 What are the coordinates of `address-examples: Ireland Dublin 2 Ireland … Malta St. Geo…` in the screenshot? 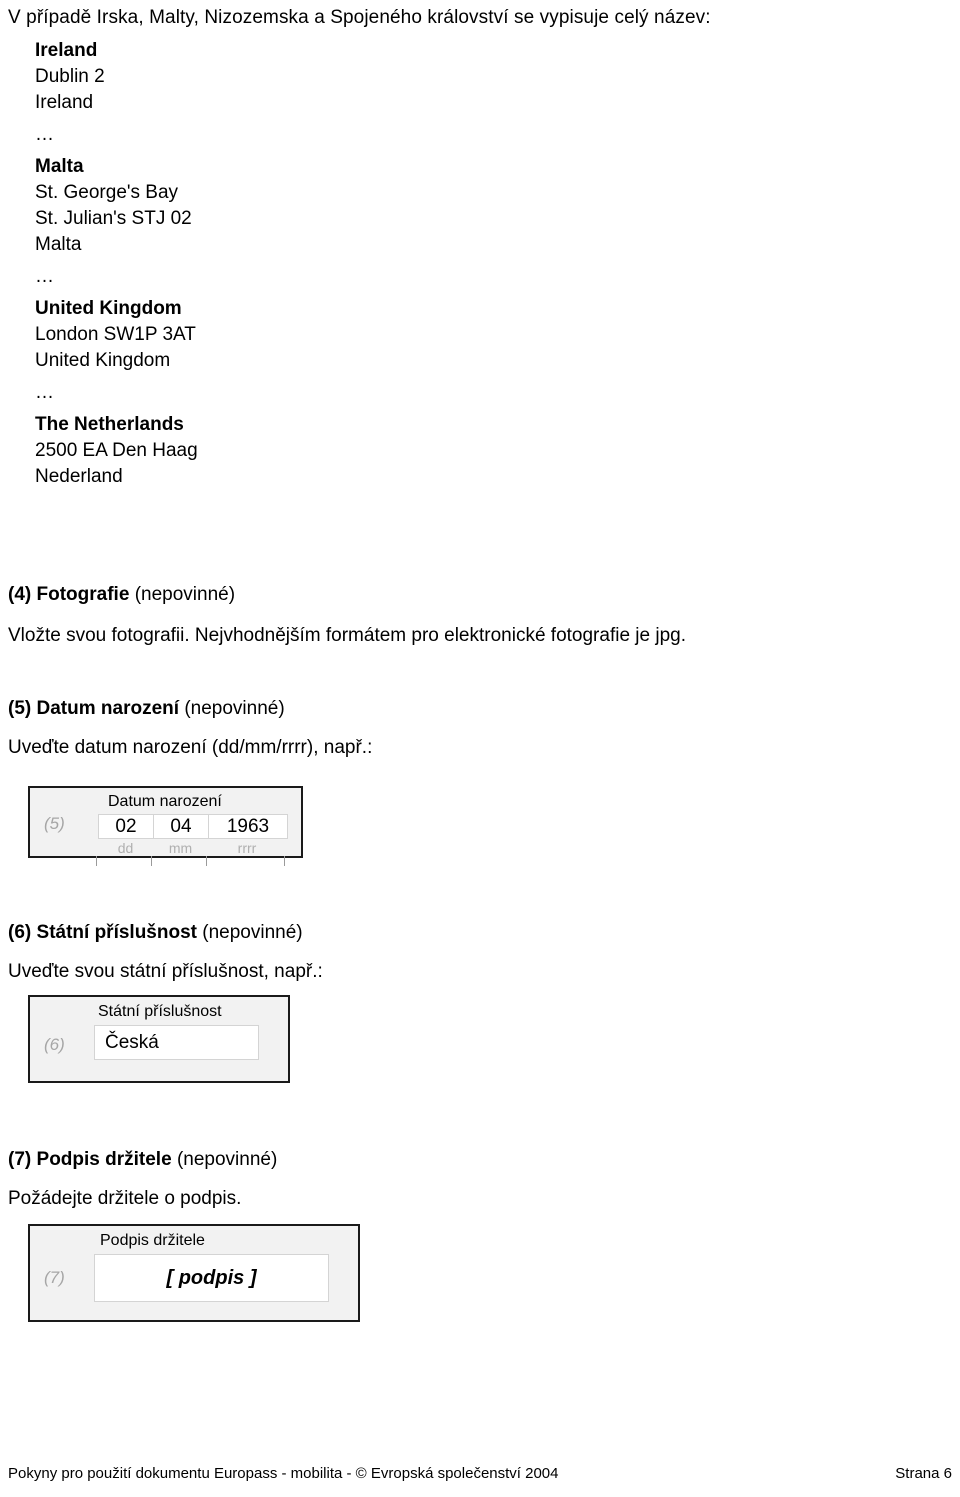 It's located at (116, 264).